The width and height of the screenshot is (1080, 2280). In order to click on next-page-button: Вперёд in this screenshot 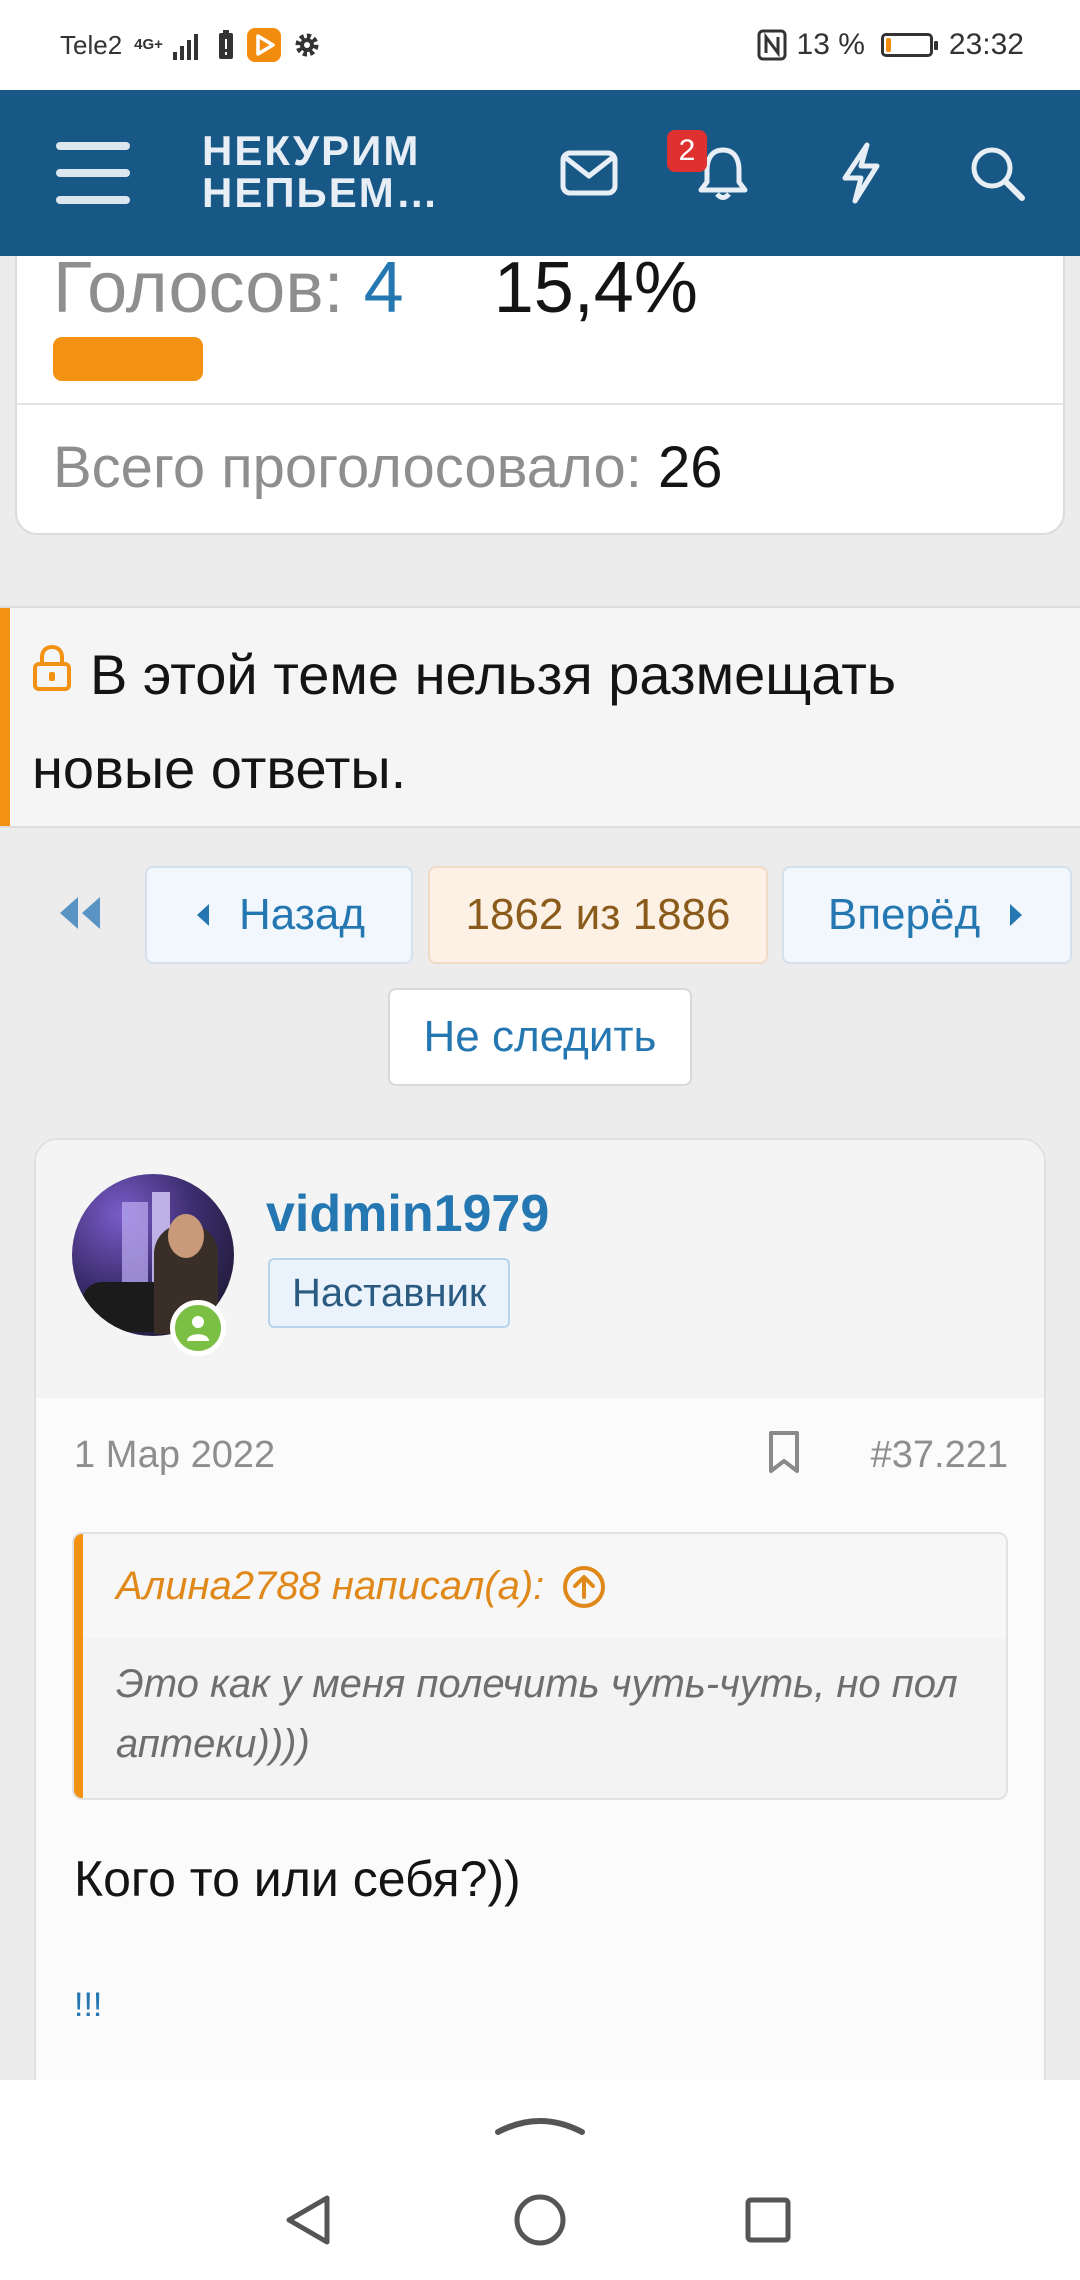, I will do `click(927, 915)`.